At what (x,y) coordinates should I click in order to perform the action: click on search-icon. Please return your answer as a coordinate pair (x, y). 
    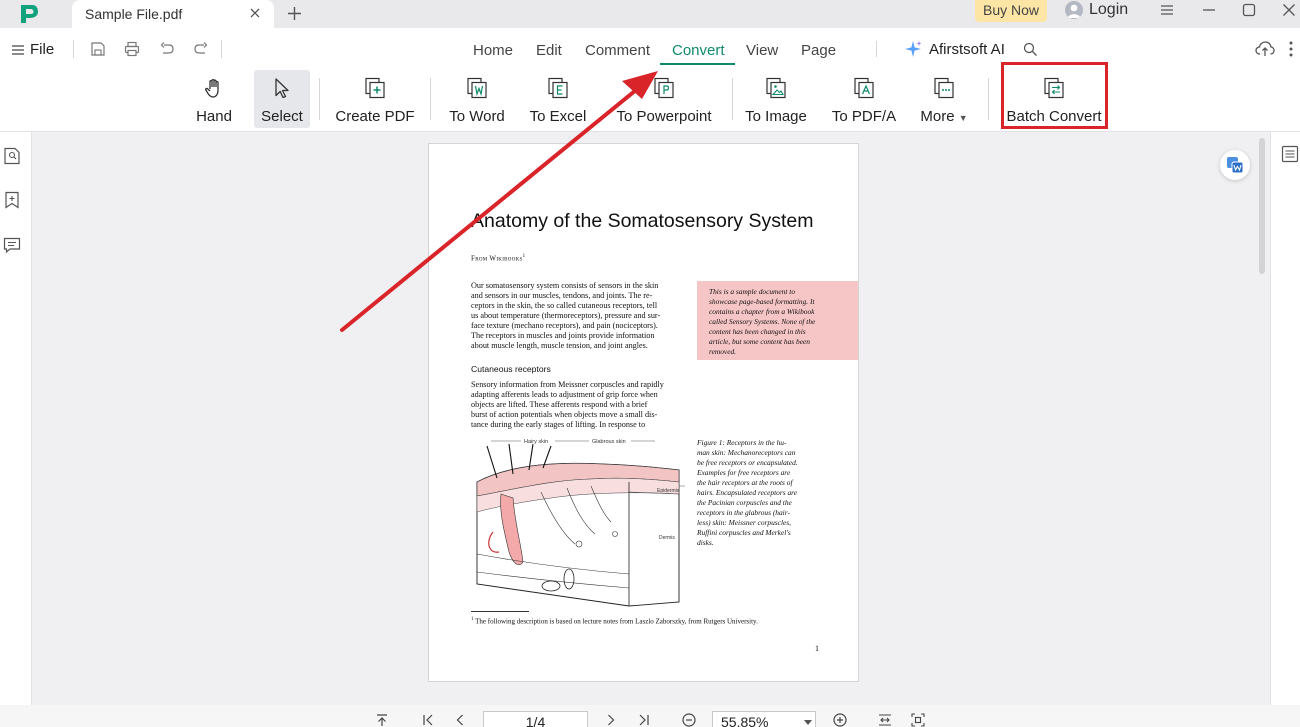
    Looking at the image, I should click on (1030, 49).